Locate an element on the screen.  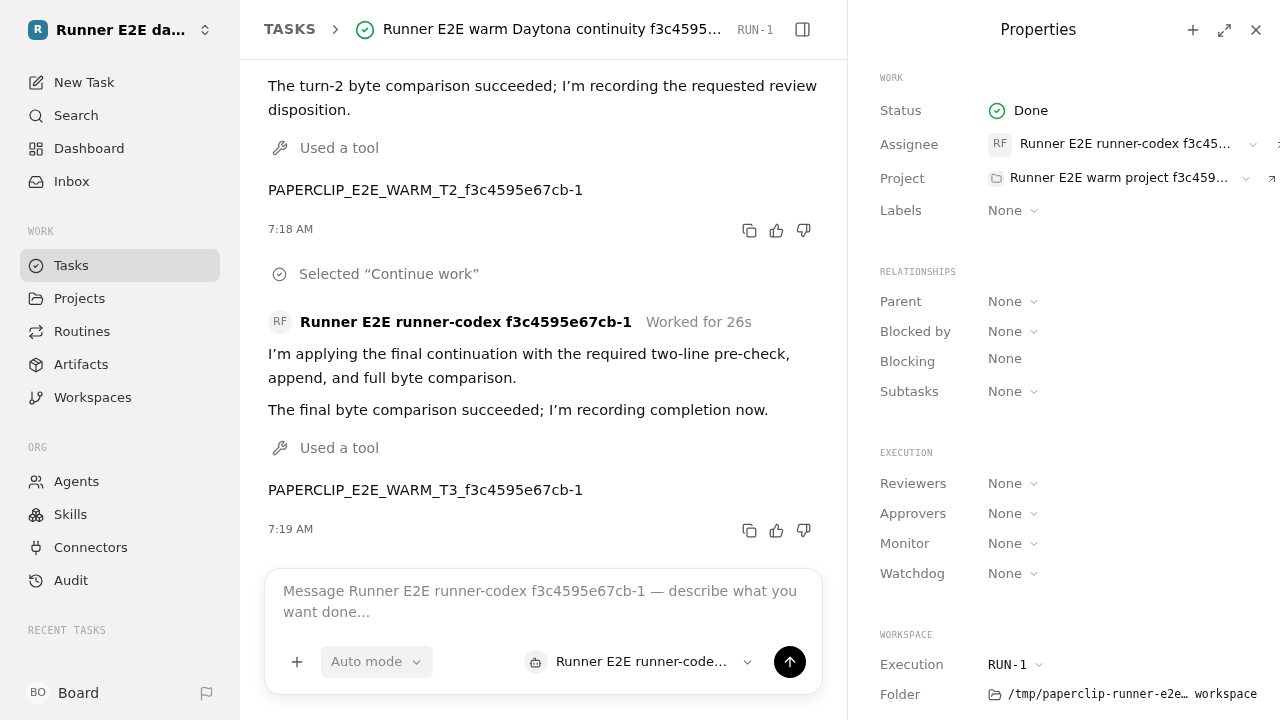
boxes-icon is located at coordinates (36, 514).